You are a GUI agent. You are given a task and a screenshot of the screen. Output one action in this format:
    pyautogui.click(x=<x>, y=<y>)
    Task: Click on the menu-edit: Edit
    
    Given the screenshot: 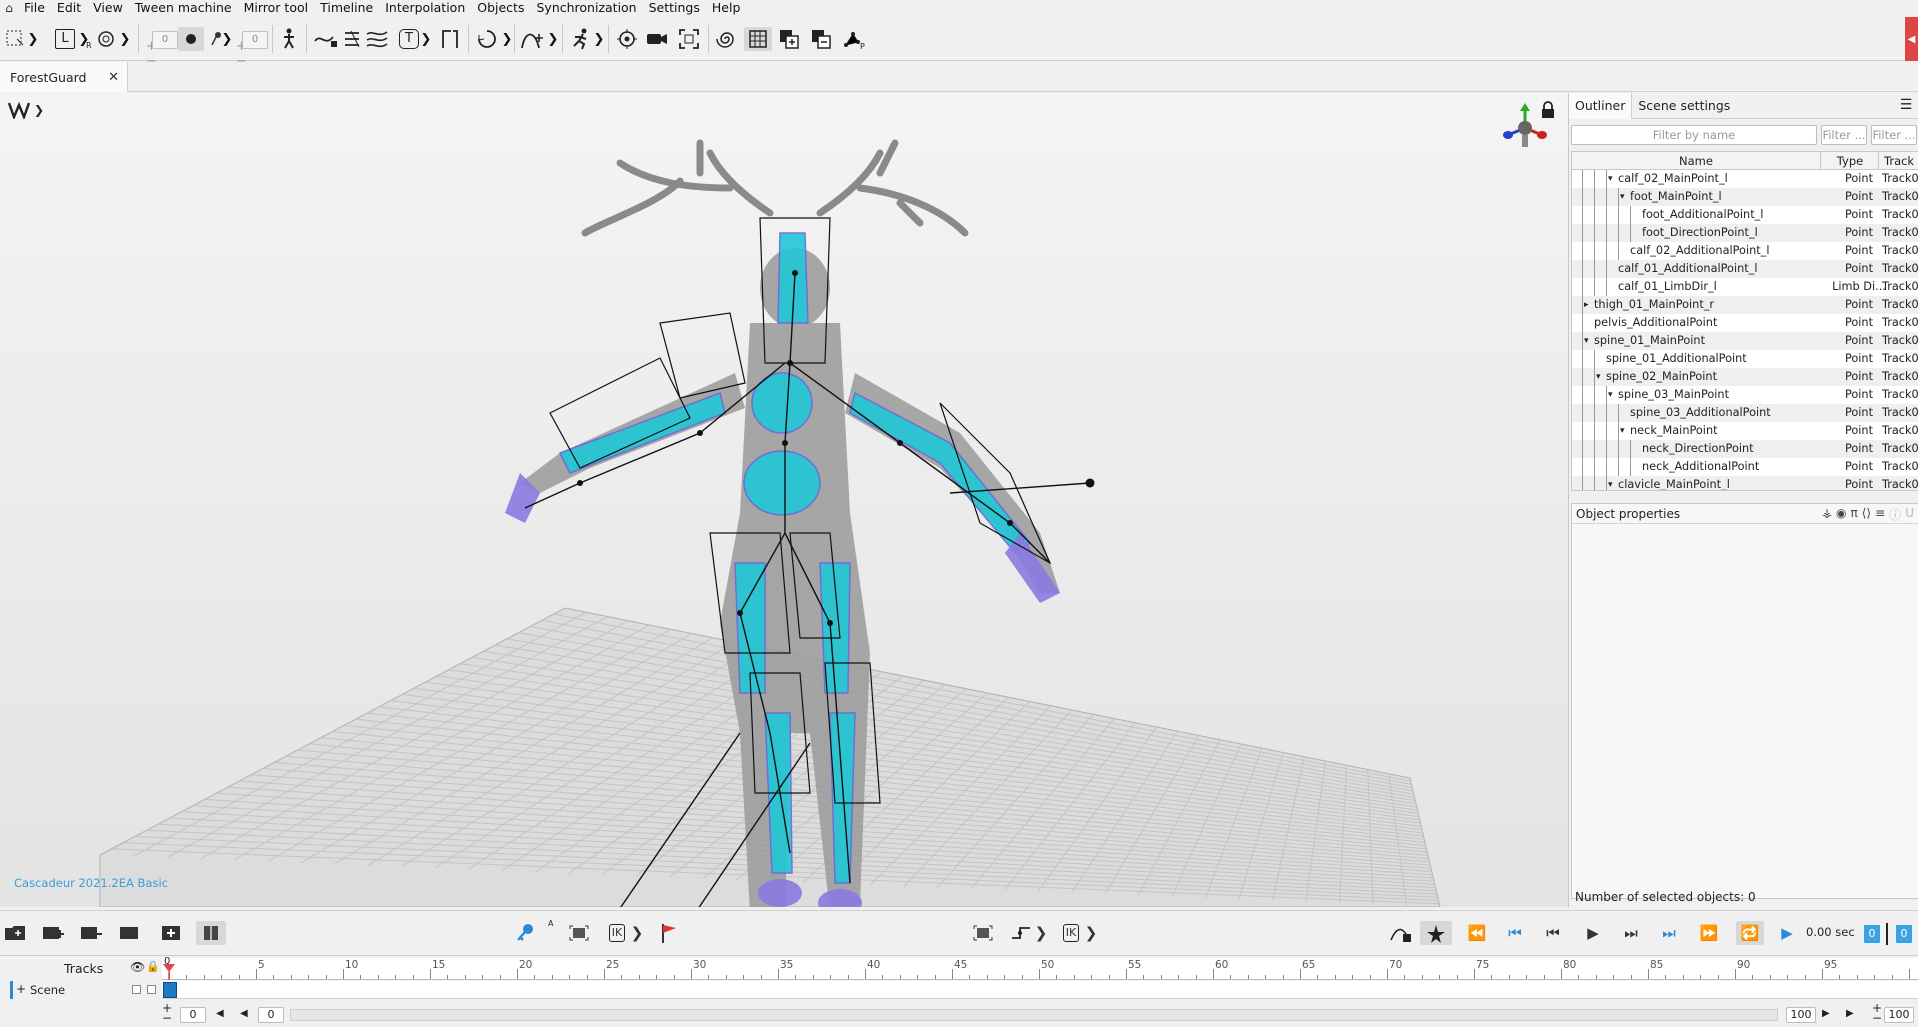 What is the action you would take?
    pyautogui.click(x=69, y=8)
    